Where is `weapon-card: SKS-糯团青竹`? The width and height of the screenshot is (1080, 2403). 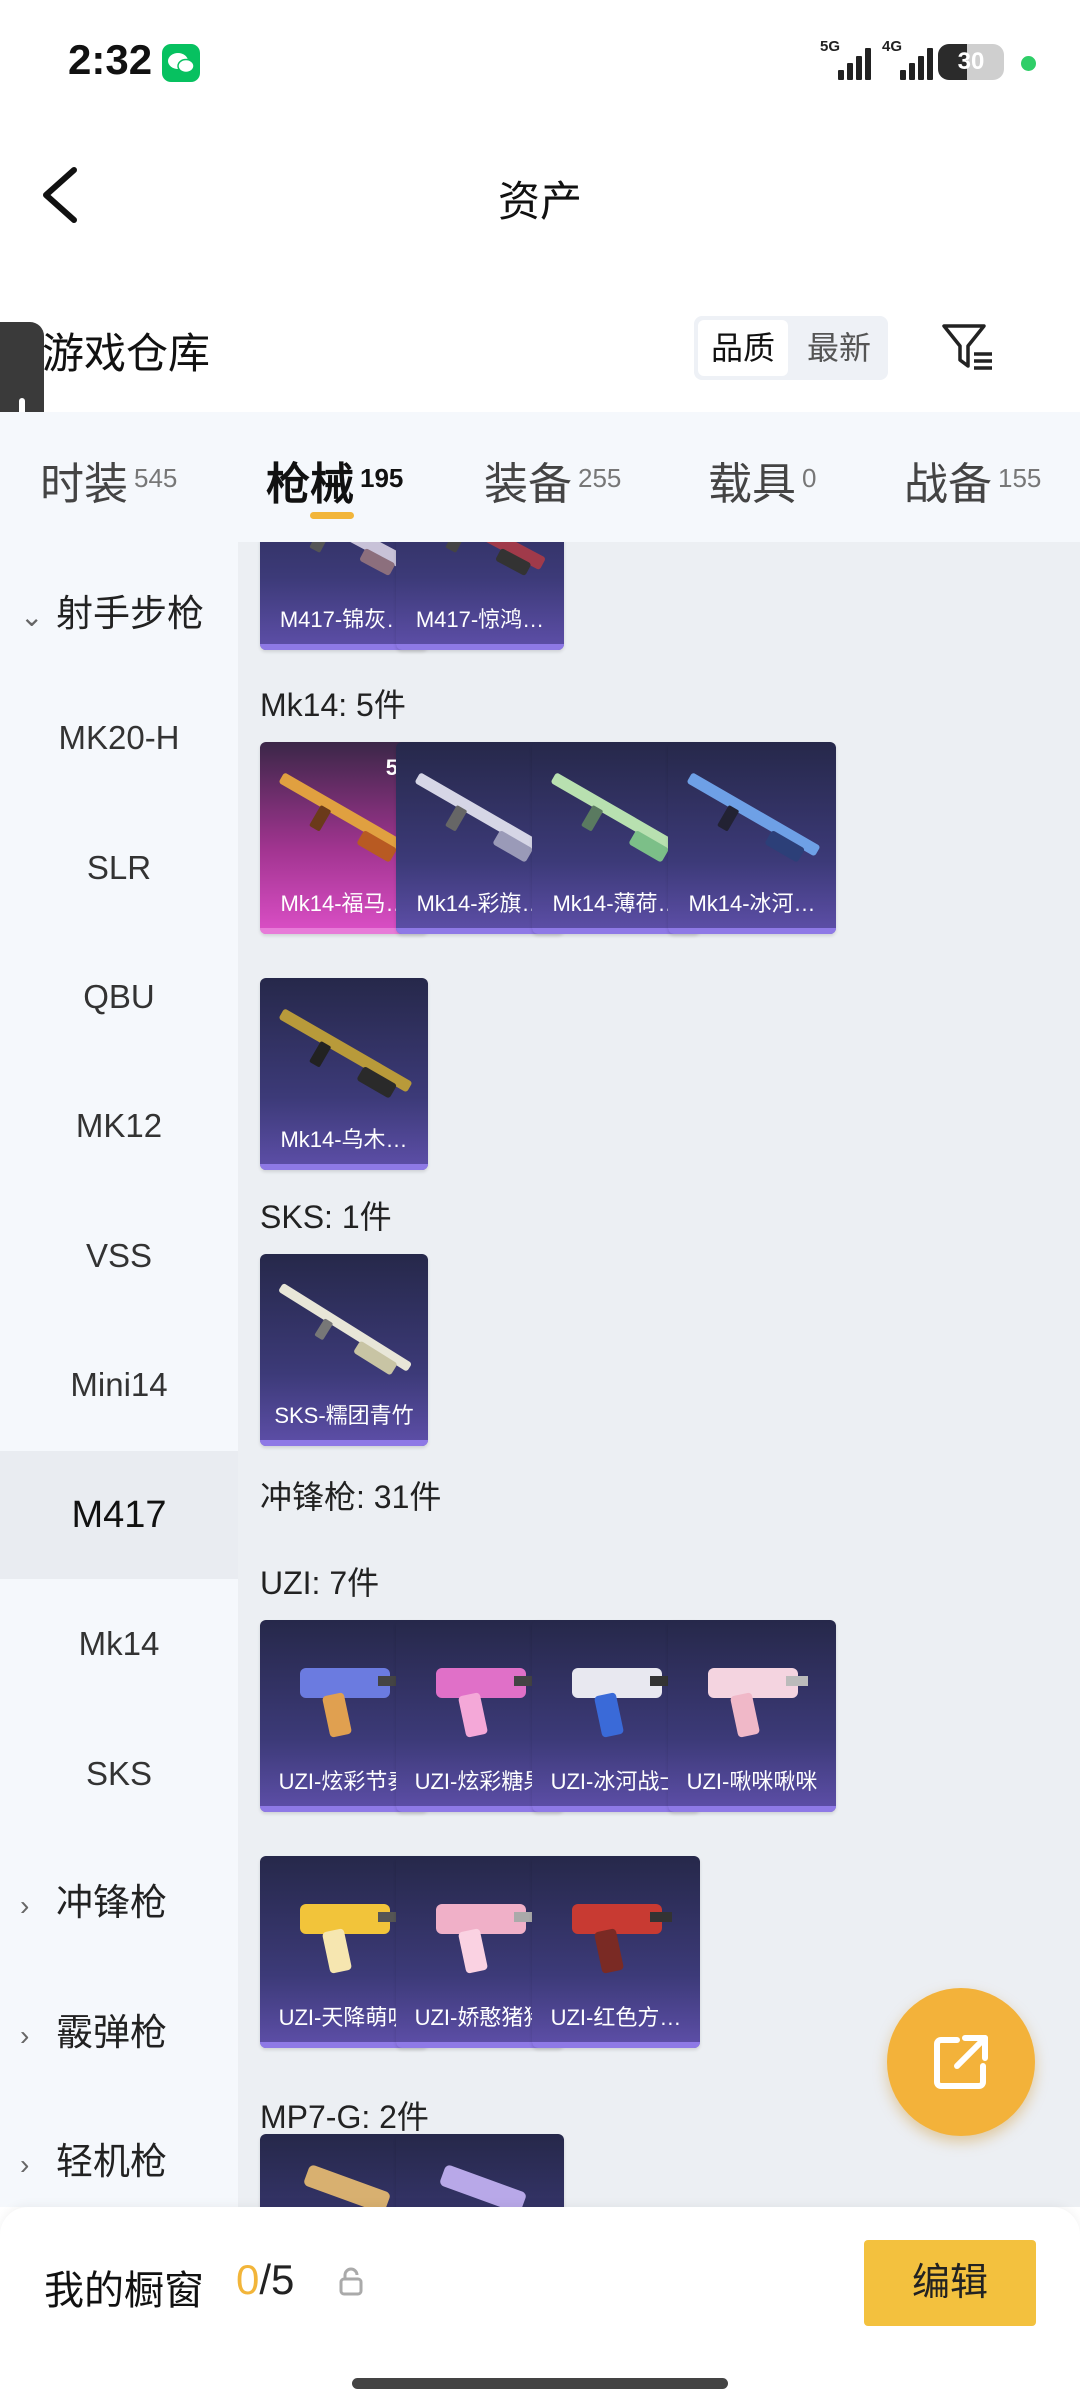
weapon-card: SKS-糯团青竹 is located at coordinates (344, 1350).